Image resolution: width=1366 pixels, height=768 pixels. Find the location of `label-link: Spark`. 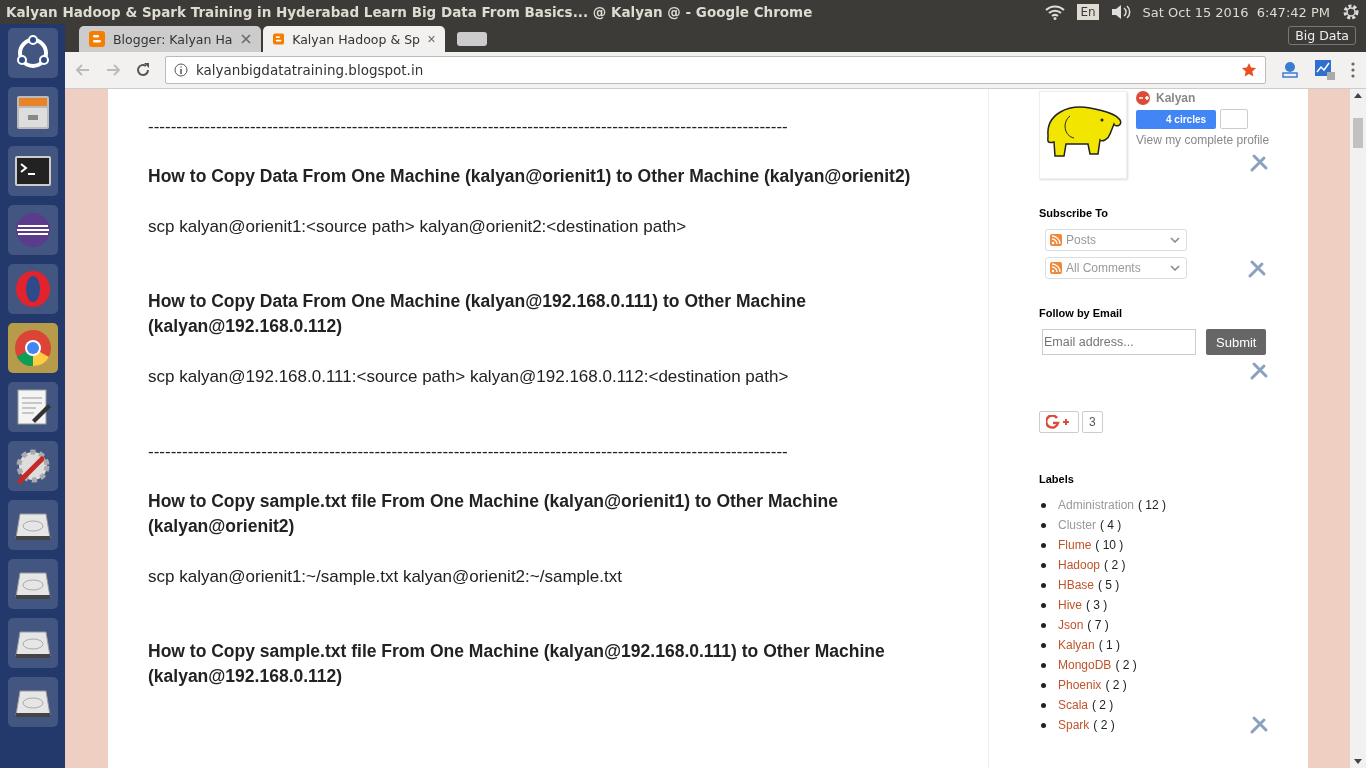

label-link: Spark is located at coordinates (1074, 725).